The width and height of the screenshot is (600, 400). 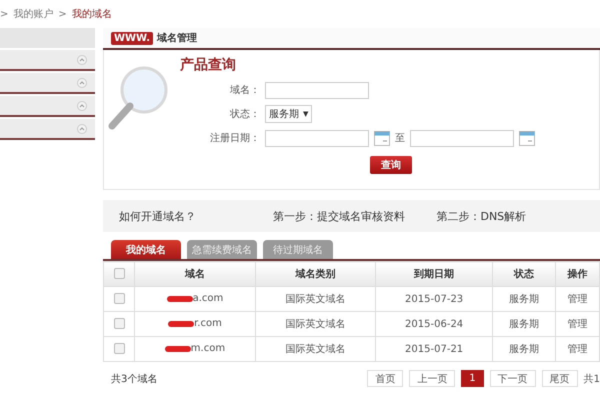 I want to click on domain-text: r.com, so click(x=208, y=324).